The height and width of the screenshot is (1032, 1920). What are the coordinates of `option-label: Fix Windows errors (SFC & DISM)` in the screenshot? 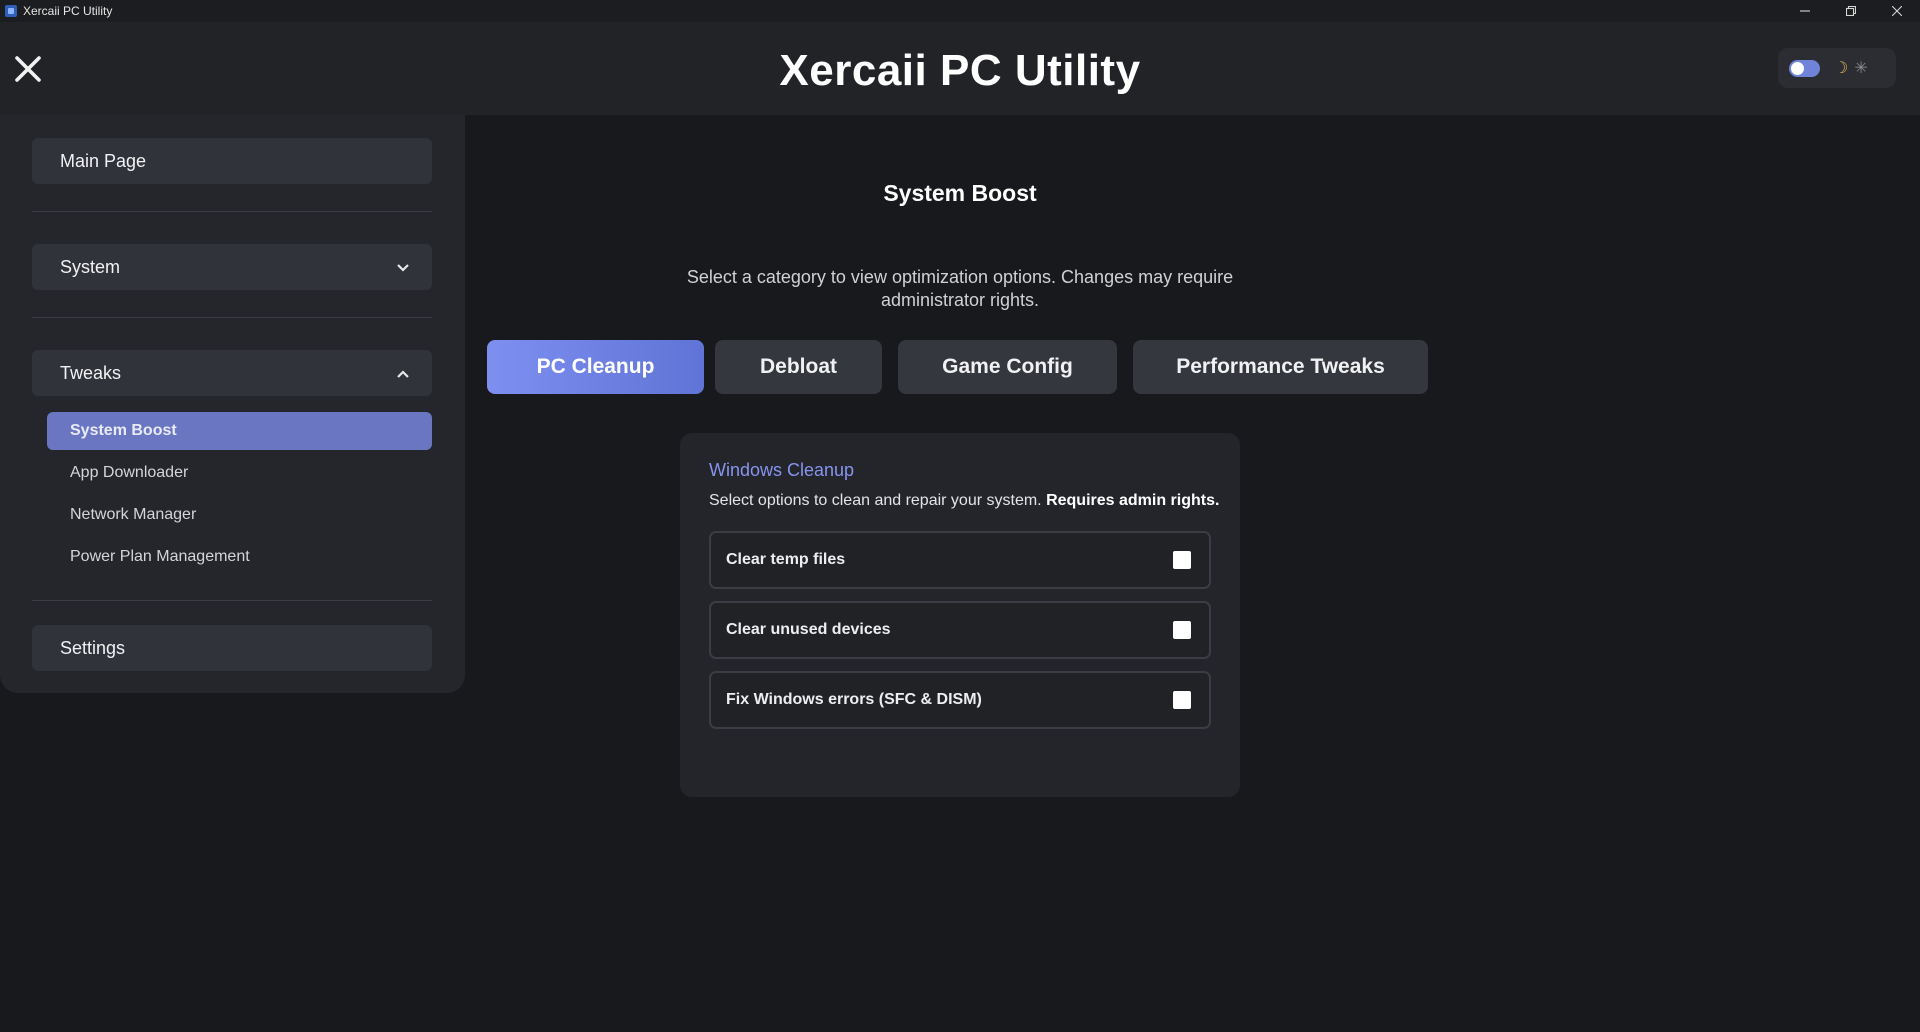 It's located at (854, 699).